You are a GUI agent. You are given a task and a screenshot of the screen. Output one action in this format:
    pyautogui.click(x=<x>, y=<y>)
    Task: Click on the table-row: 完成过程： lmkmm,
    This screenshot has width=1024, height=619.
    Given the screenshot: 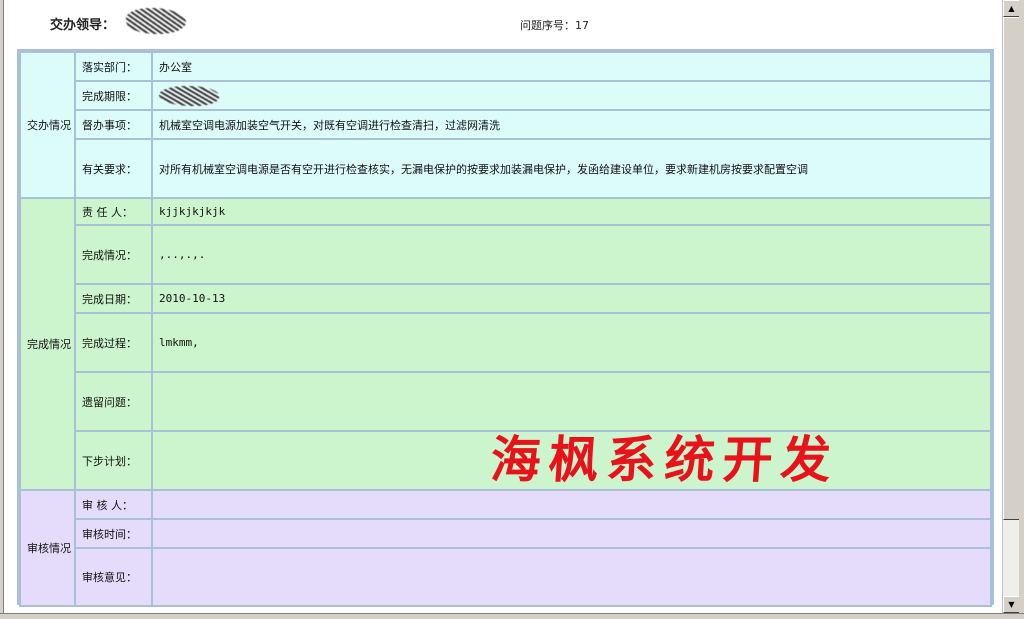 What is the action you would take?
    pyautogui.click(x=506, y=342)
    